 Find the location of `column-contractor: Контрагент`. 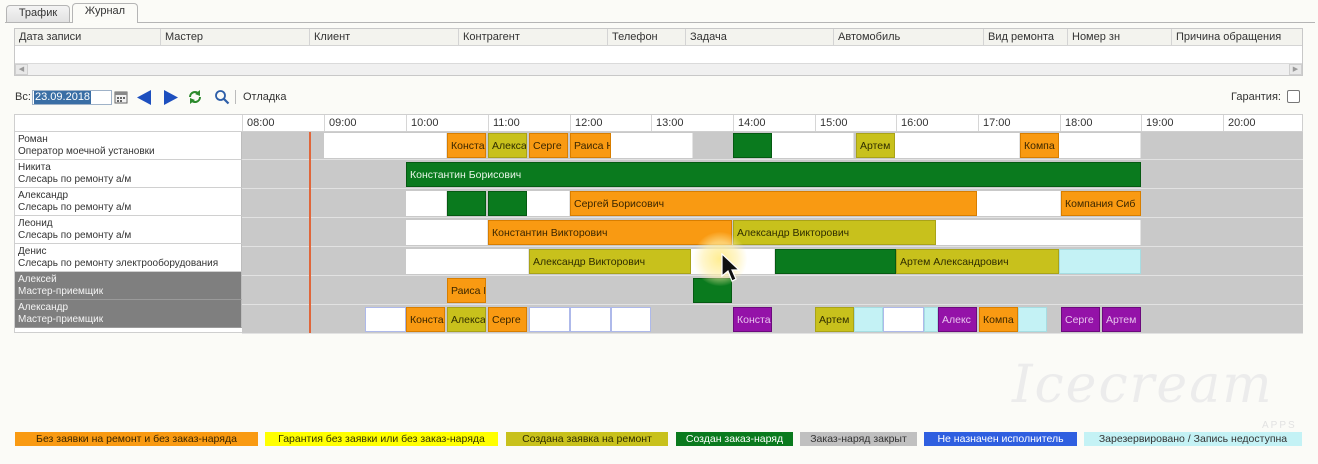

column-contractor: Контрагент is located at coordinates (533, 37).